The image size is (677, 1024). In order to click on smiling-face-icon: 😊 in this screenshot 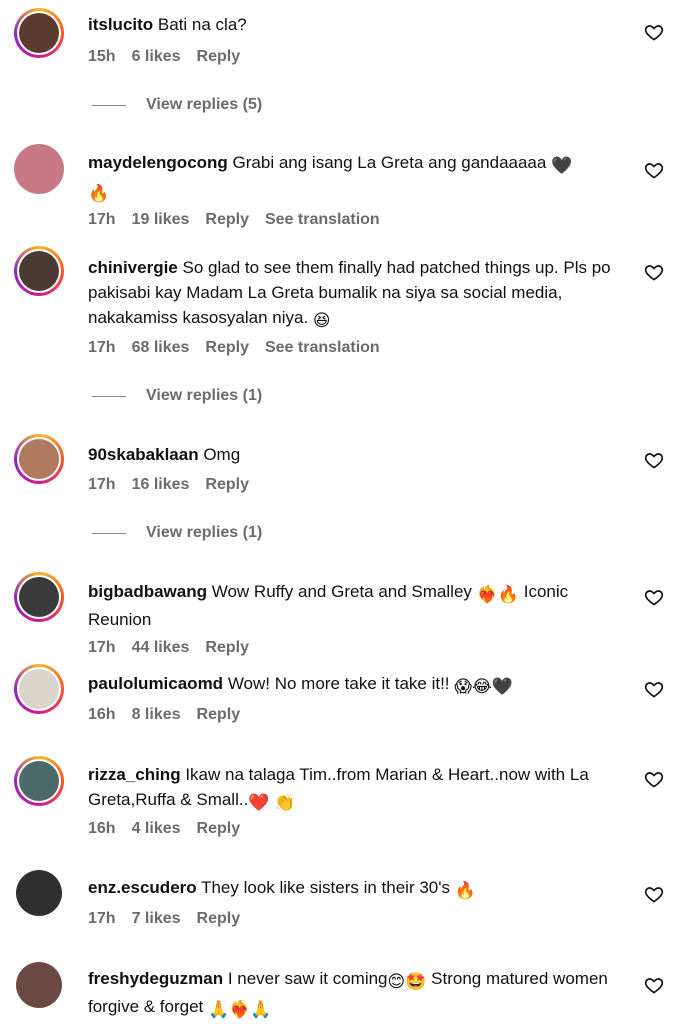, I will do `click(396, 981)`.